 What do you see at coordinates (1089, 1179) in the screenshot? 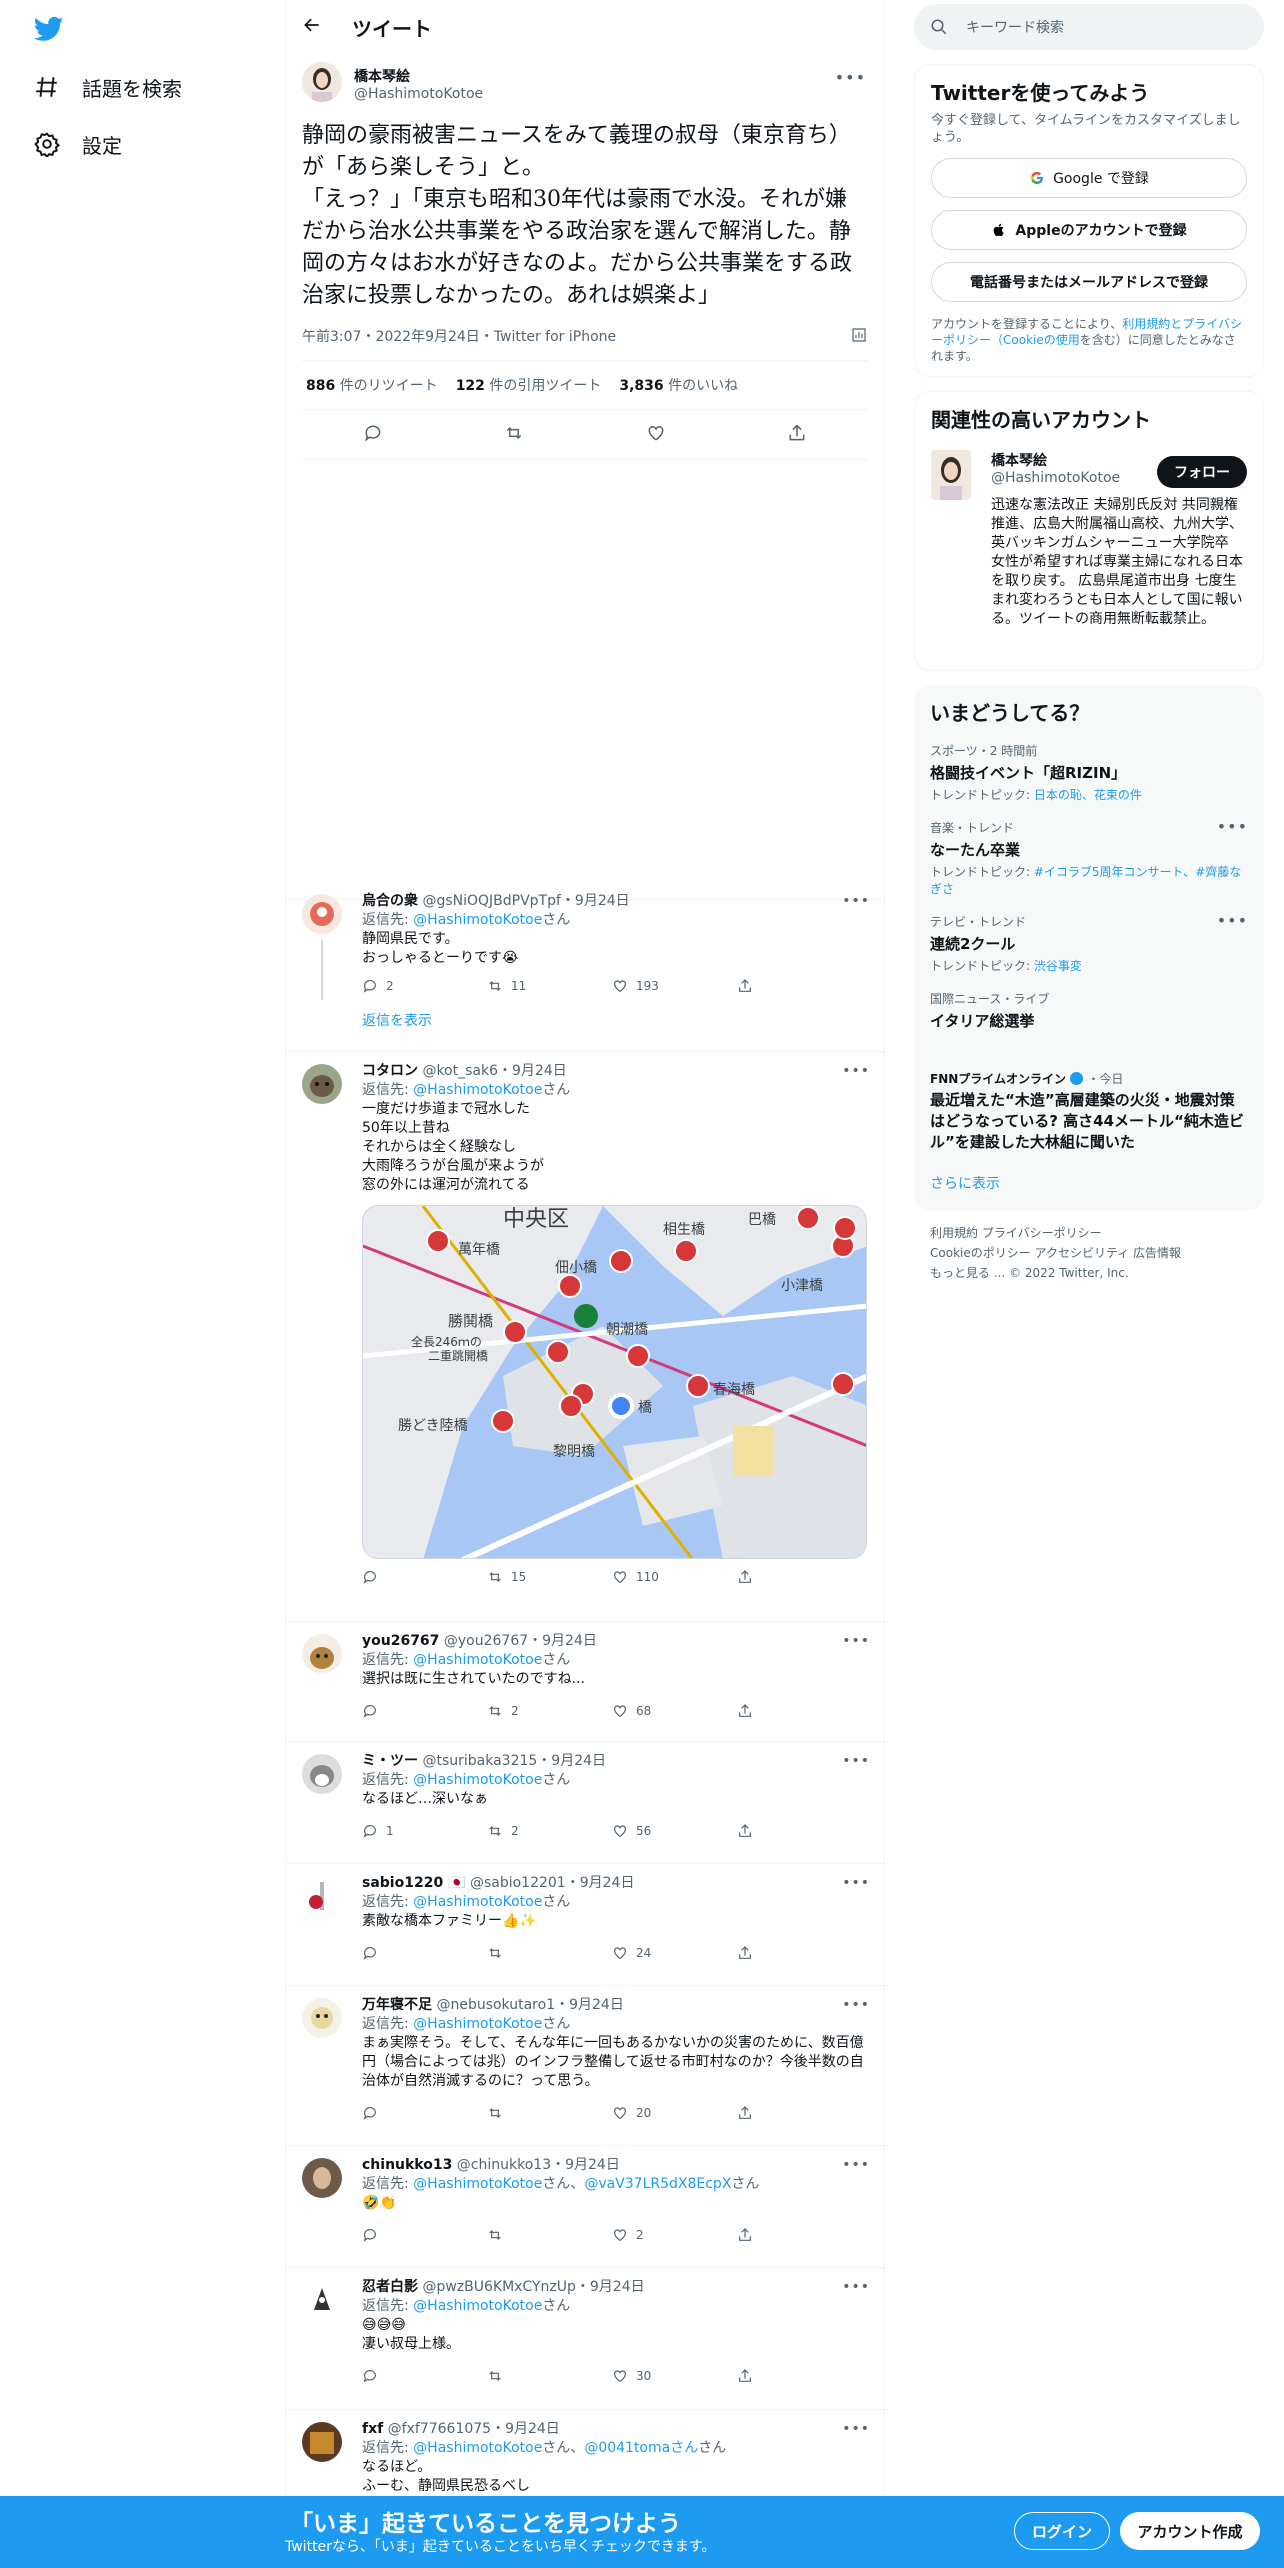
I see `show-more-link: さらに表示` at bounding box center [1089, 1179].